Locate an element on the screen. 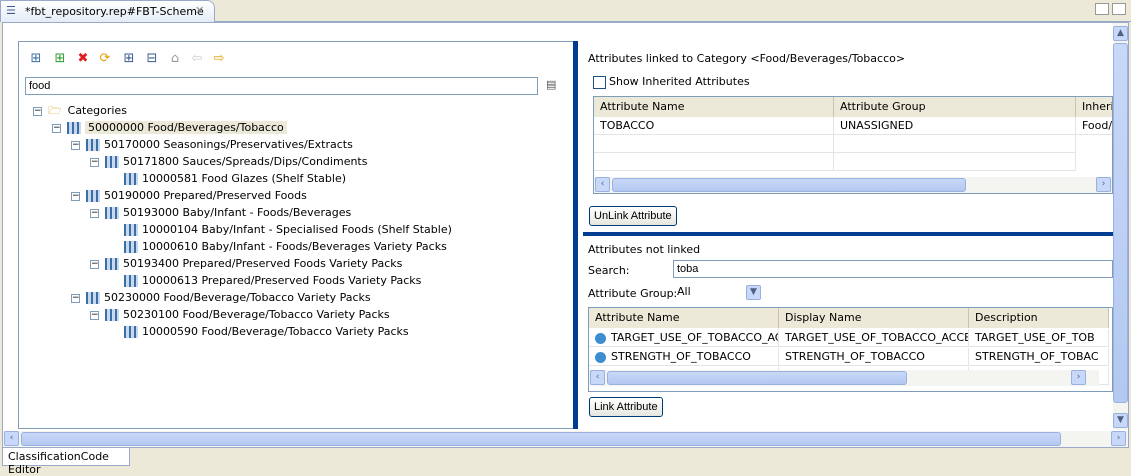 The height and width of the screenshot is (476, 1131). column-header: Description is located at coordinates (1039, 318).